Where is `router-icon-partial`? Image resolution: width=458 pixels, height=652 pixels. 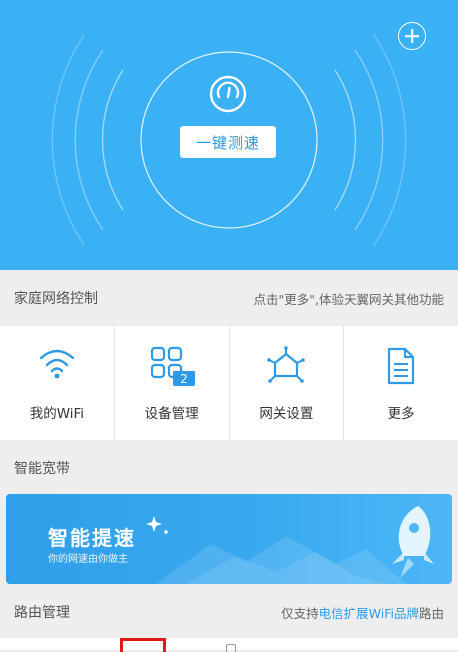
router-icon-partial is located at coordinates (231, 648).